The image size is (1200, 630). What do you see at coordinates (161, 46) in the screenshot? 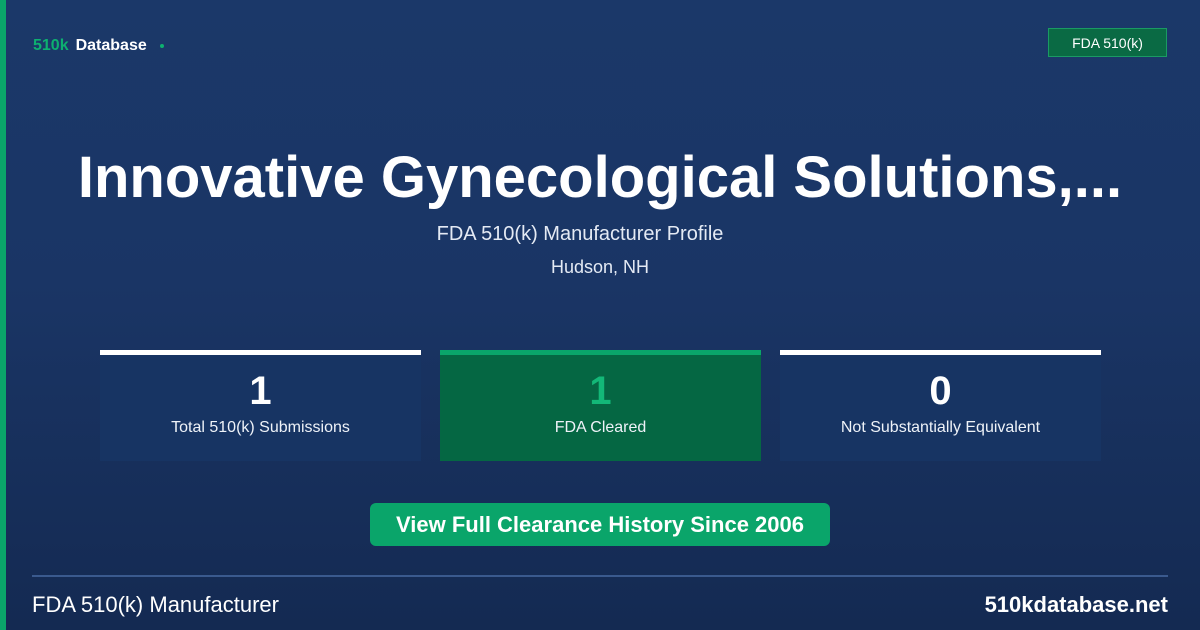
I see `brand-dot-icon` at bounding box center [161, 46].